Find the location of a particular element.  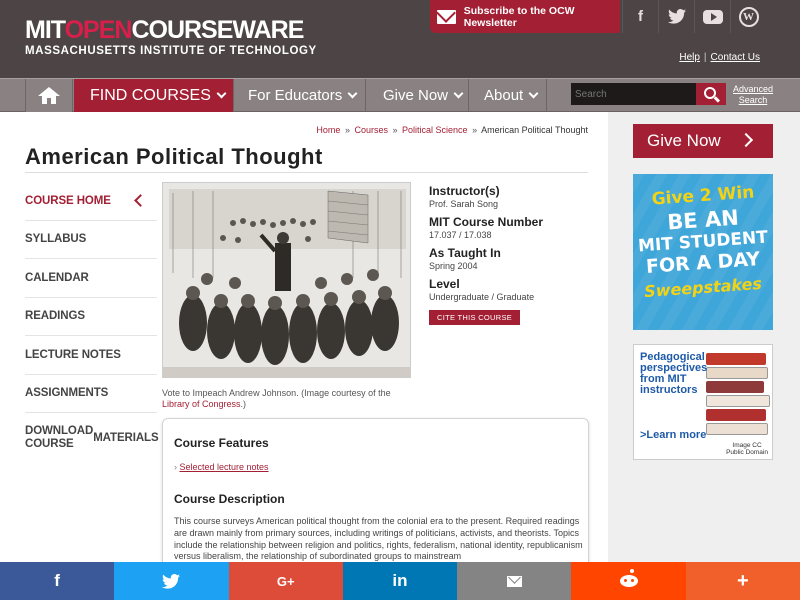

course-nav-syllabus: SYLLABUS is located at coordinates (91, 240).